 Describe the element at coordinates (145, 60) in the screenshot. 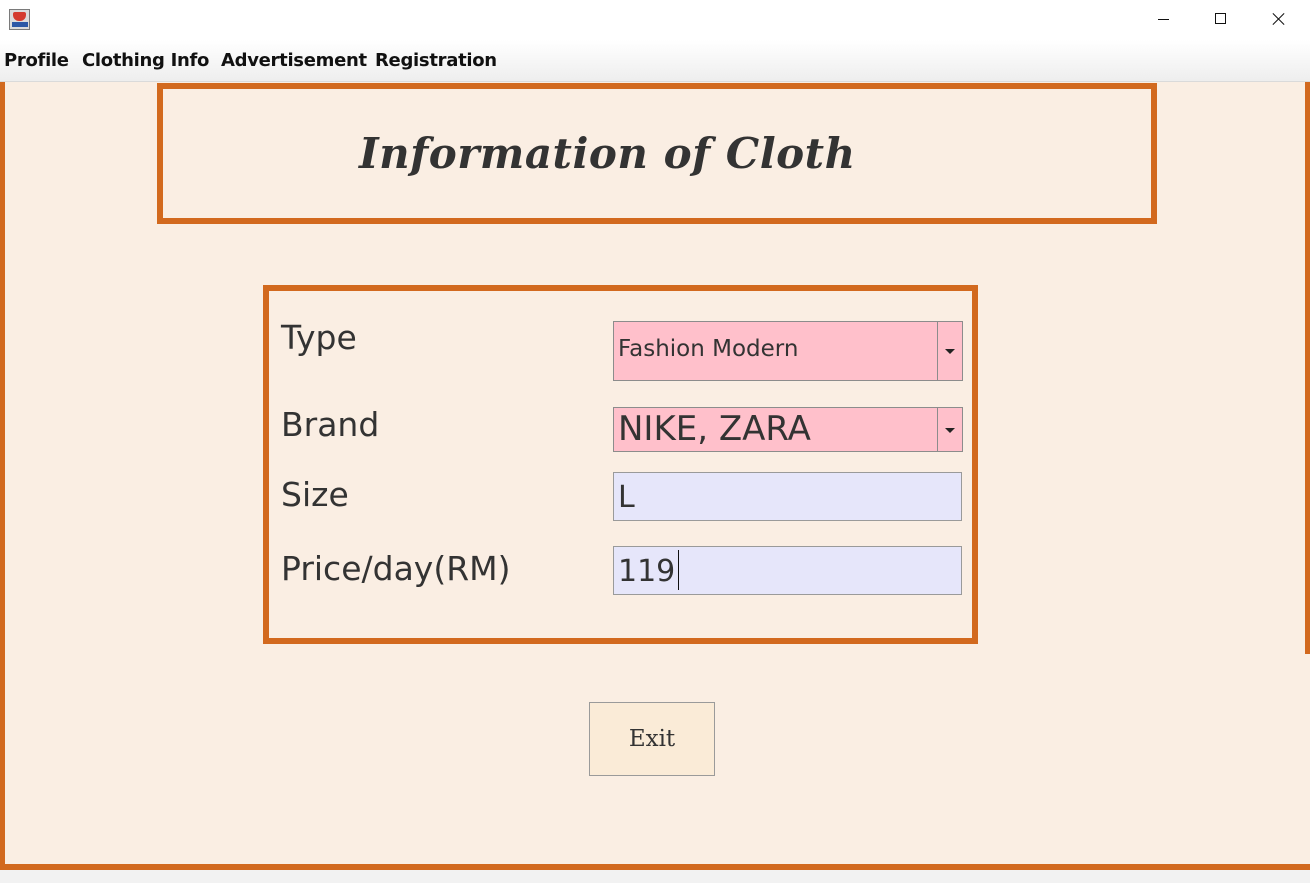

I see `menu-item-clothing-info: Clothing Info` at that location.